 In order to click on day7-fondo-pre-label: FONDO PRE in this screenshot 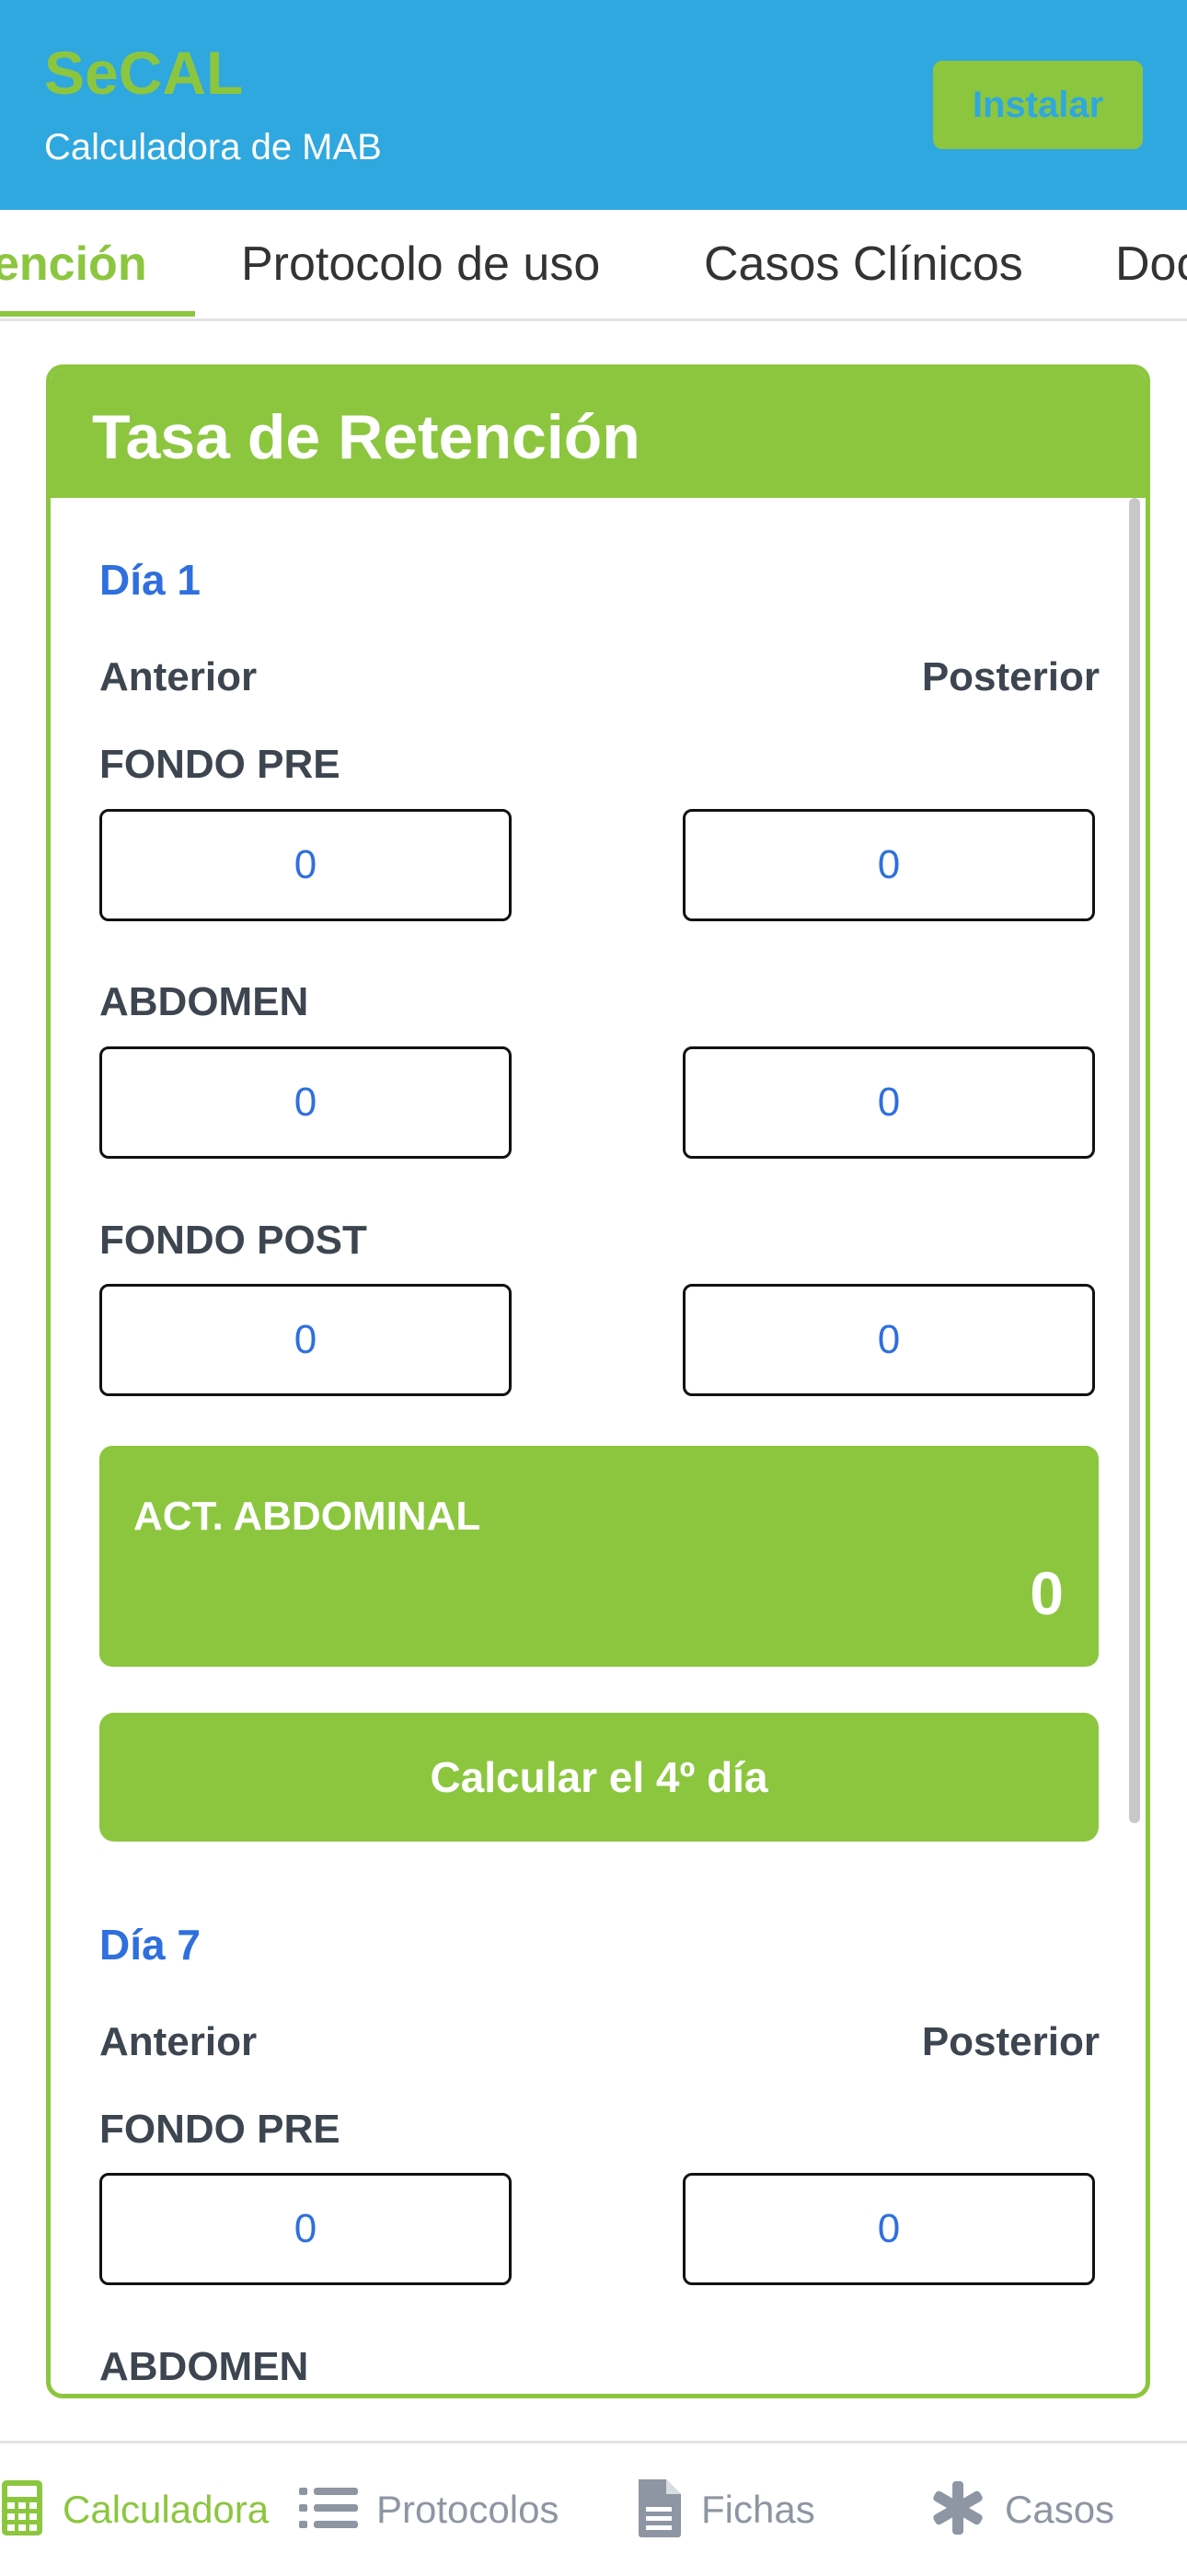, I will do `click(219, 2129)`.